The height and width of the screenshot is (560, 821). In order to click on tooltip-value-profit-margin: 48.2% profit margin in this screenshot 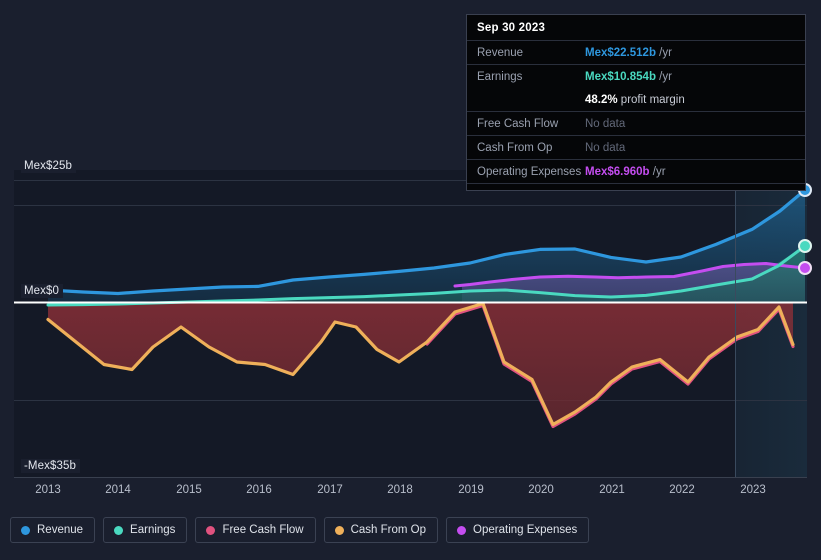, I will do `click(635, 100)`.